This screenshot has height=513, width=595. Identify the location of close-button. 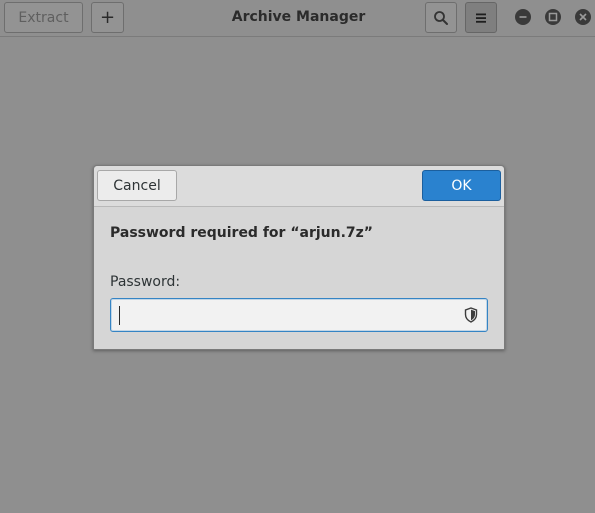
(583, 17).